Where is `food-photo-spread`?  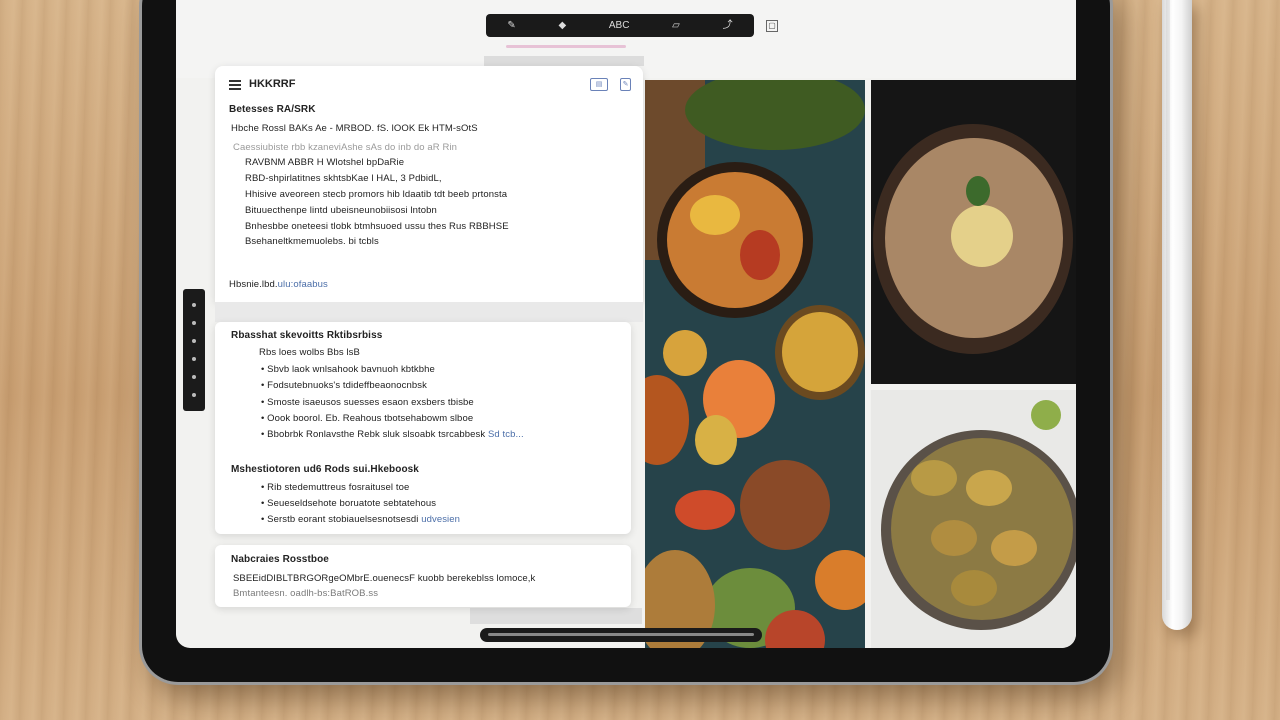 food-photo-spread is located at coordinates (755, 364).